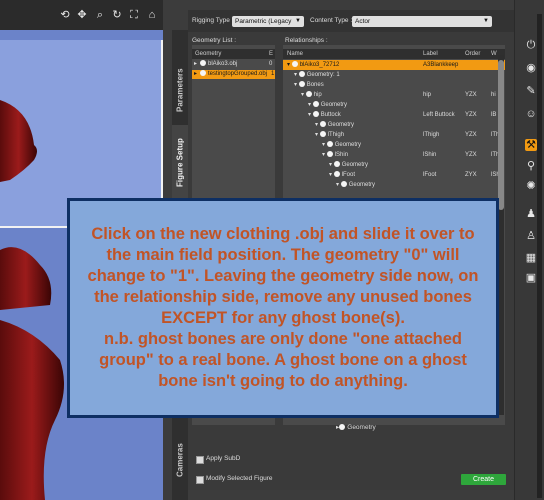  Describe the element at coordinates (329, 135) in the screenshot. I see `tree-row-name: ▾ lThigh` at that location.